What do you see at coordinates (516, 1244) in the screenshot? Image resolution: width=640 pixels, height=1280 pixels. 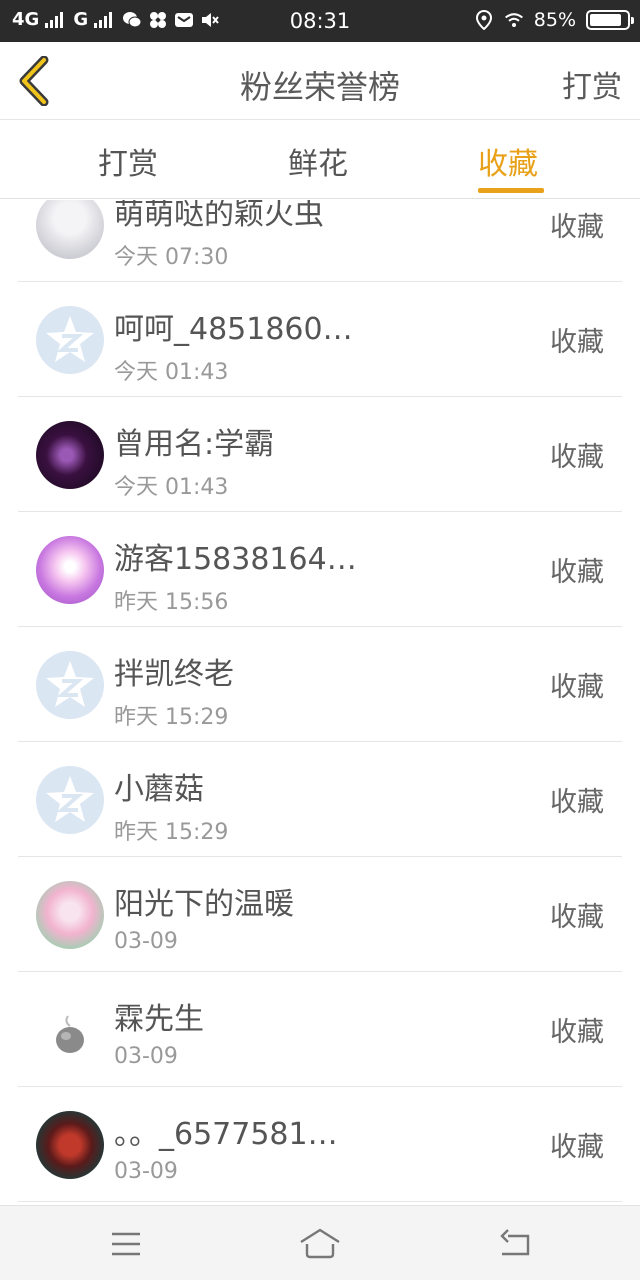 I see `back-icon` at bounding box center [516, 1244].